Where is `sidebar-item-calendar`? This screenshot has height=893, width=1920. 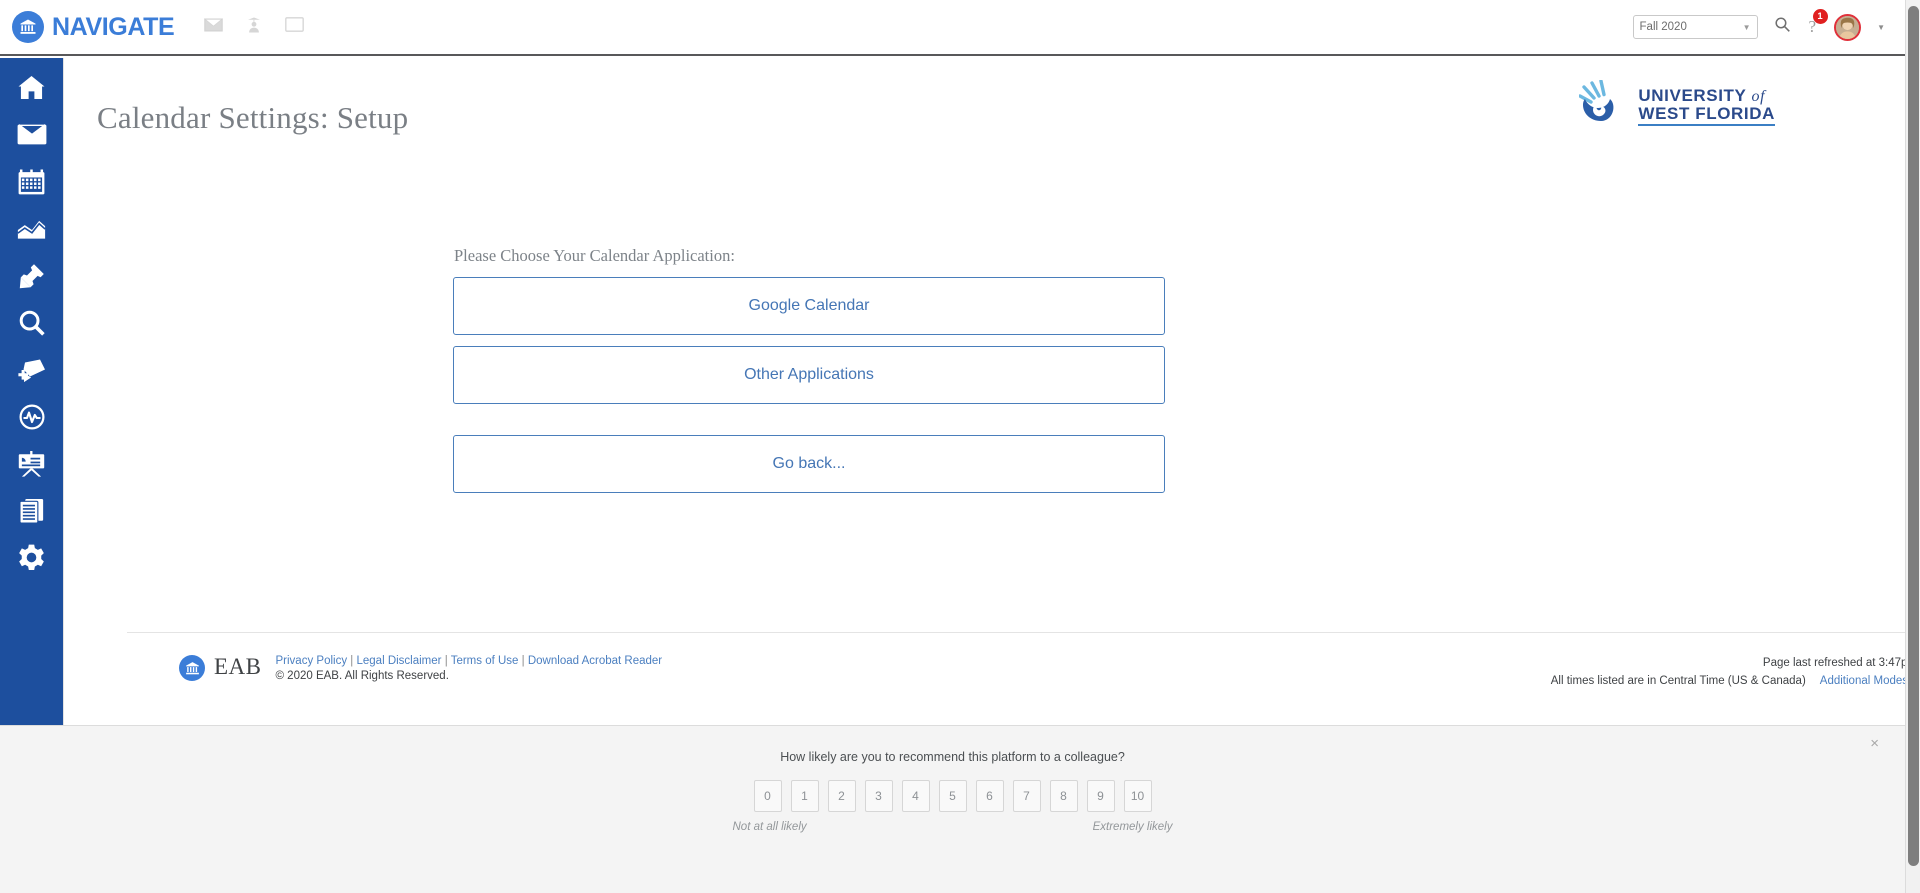 sidebar-item-calendar is located at coordinates (32, 184).